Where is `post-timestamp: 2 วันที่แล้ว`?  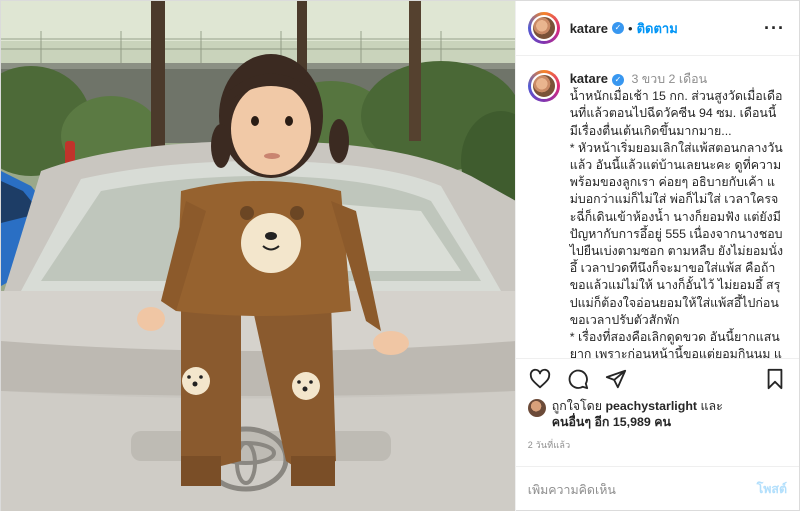
post-timestamp: 2 วันที่แล้ว is located at coordinates (657, 441).